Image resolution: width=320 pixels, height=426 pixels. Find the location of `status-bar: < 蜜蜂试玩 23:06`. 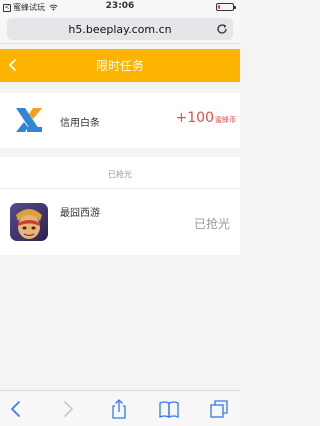

status-bar: < 蜜蜂试玩 23:06 is located at coordinates (120, 7).